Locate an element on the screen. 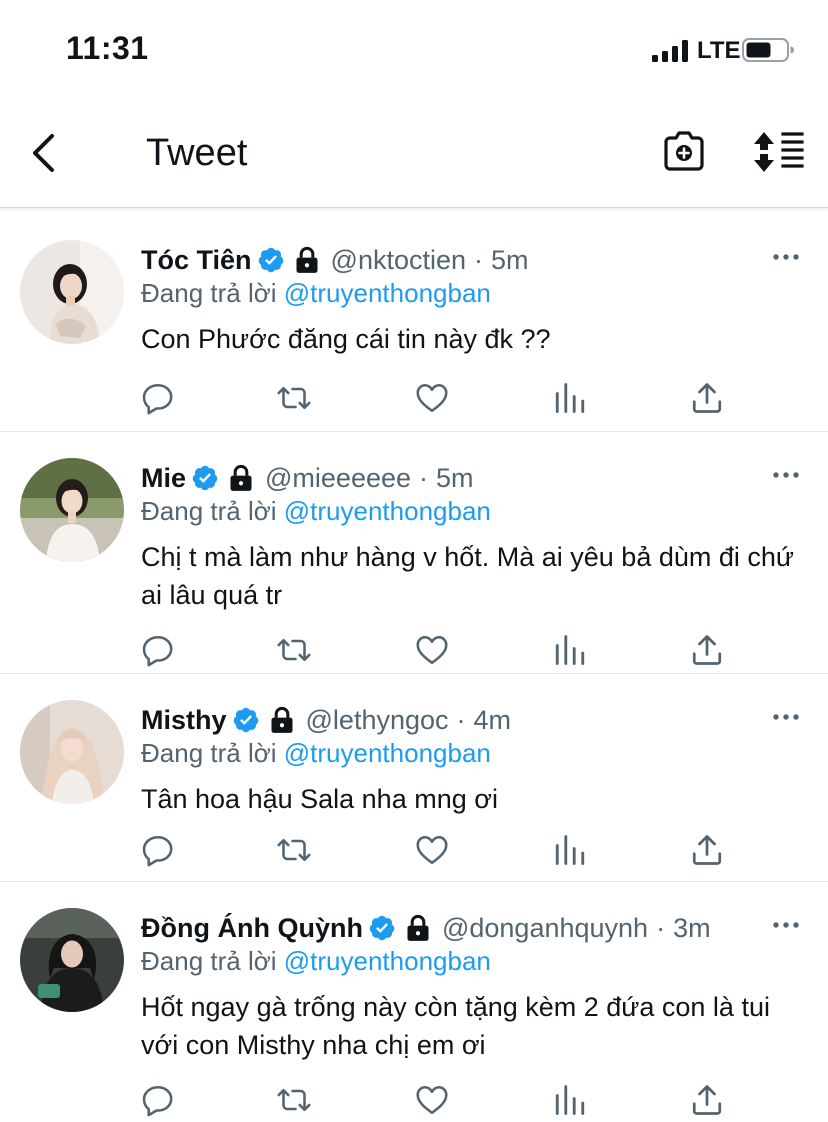 Image resolution: width=828 pixels, height=1122 pixels. sort-button is located at coordinates (779, 152).